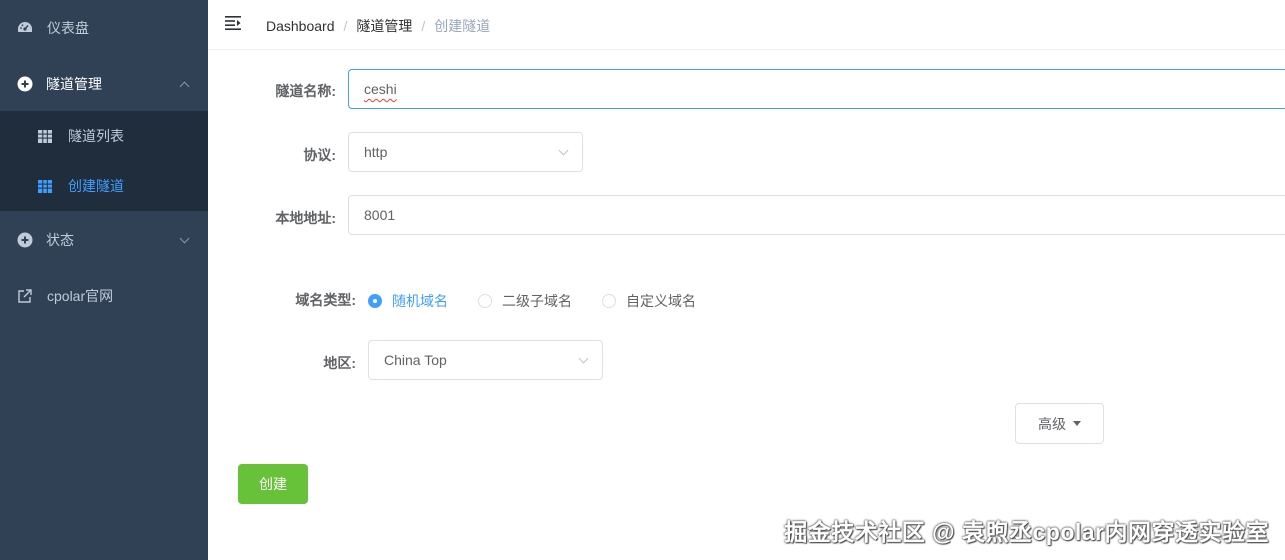 This screenshot has width=1285, height=560. I want to click on radio-label: 自定义域名, so click(661, 301).